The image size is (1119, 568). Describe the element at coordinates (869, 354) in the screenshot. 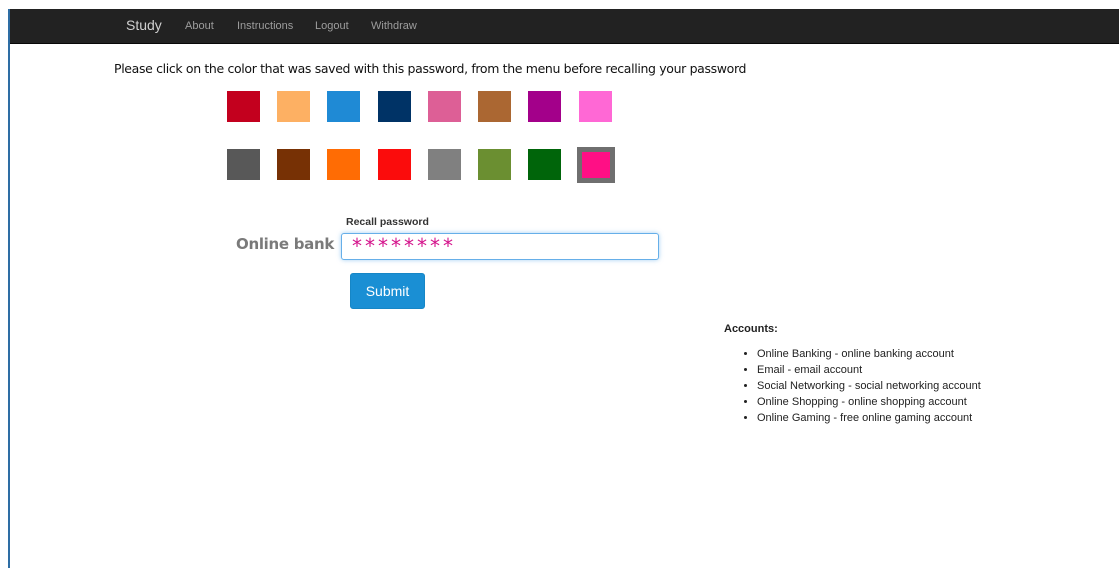

I see `list-item: Online Banking - online banking account` at that location.